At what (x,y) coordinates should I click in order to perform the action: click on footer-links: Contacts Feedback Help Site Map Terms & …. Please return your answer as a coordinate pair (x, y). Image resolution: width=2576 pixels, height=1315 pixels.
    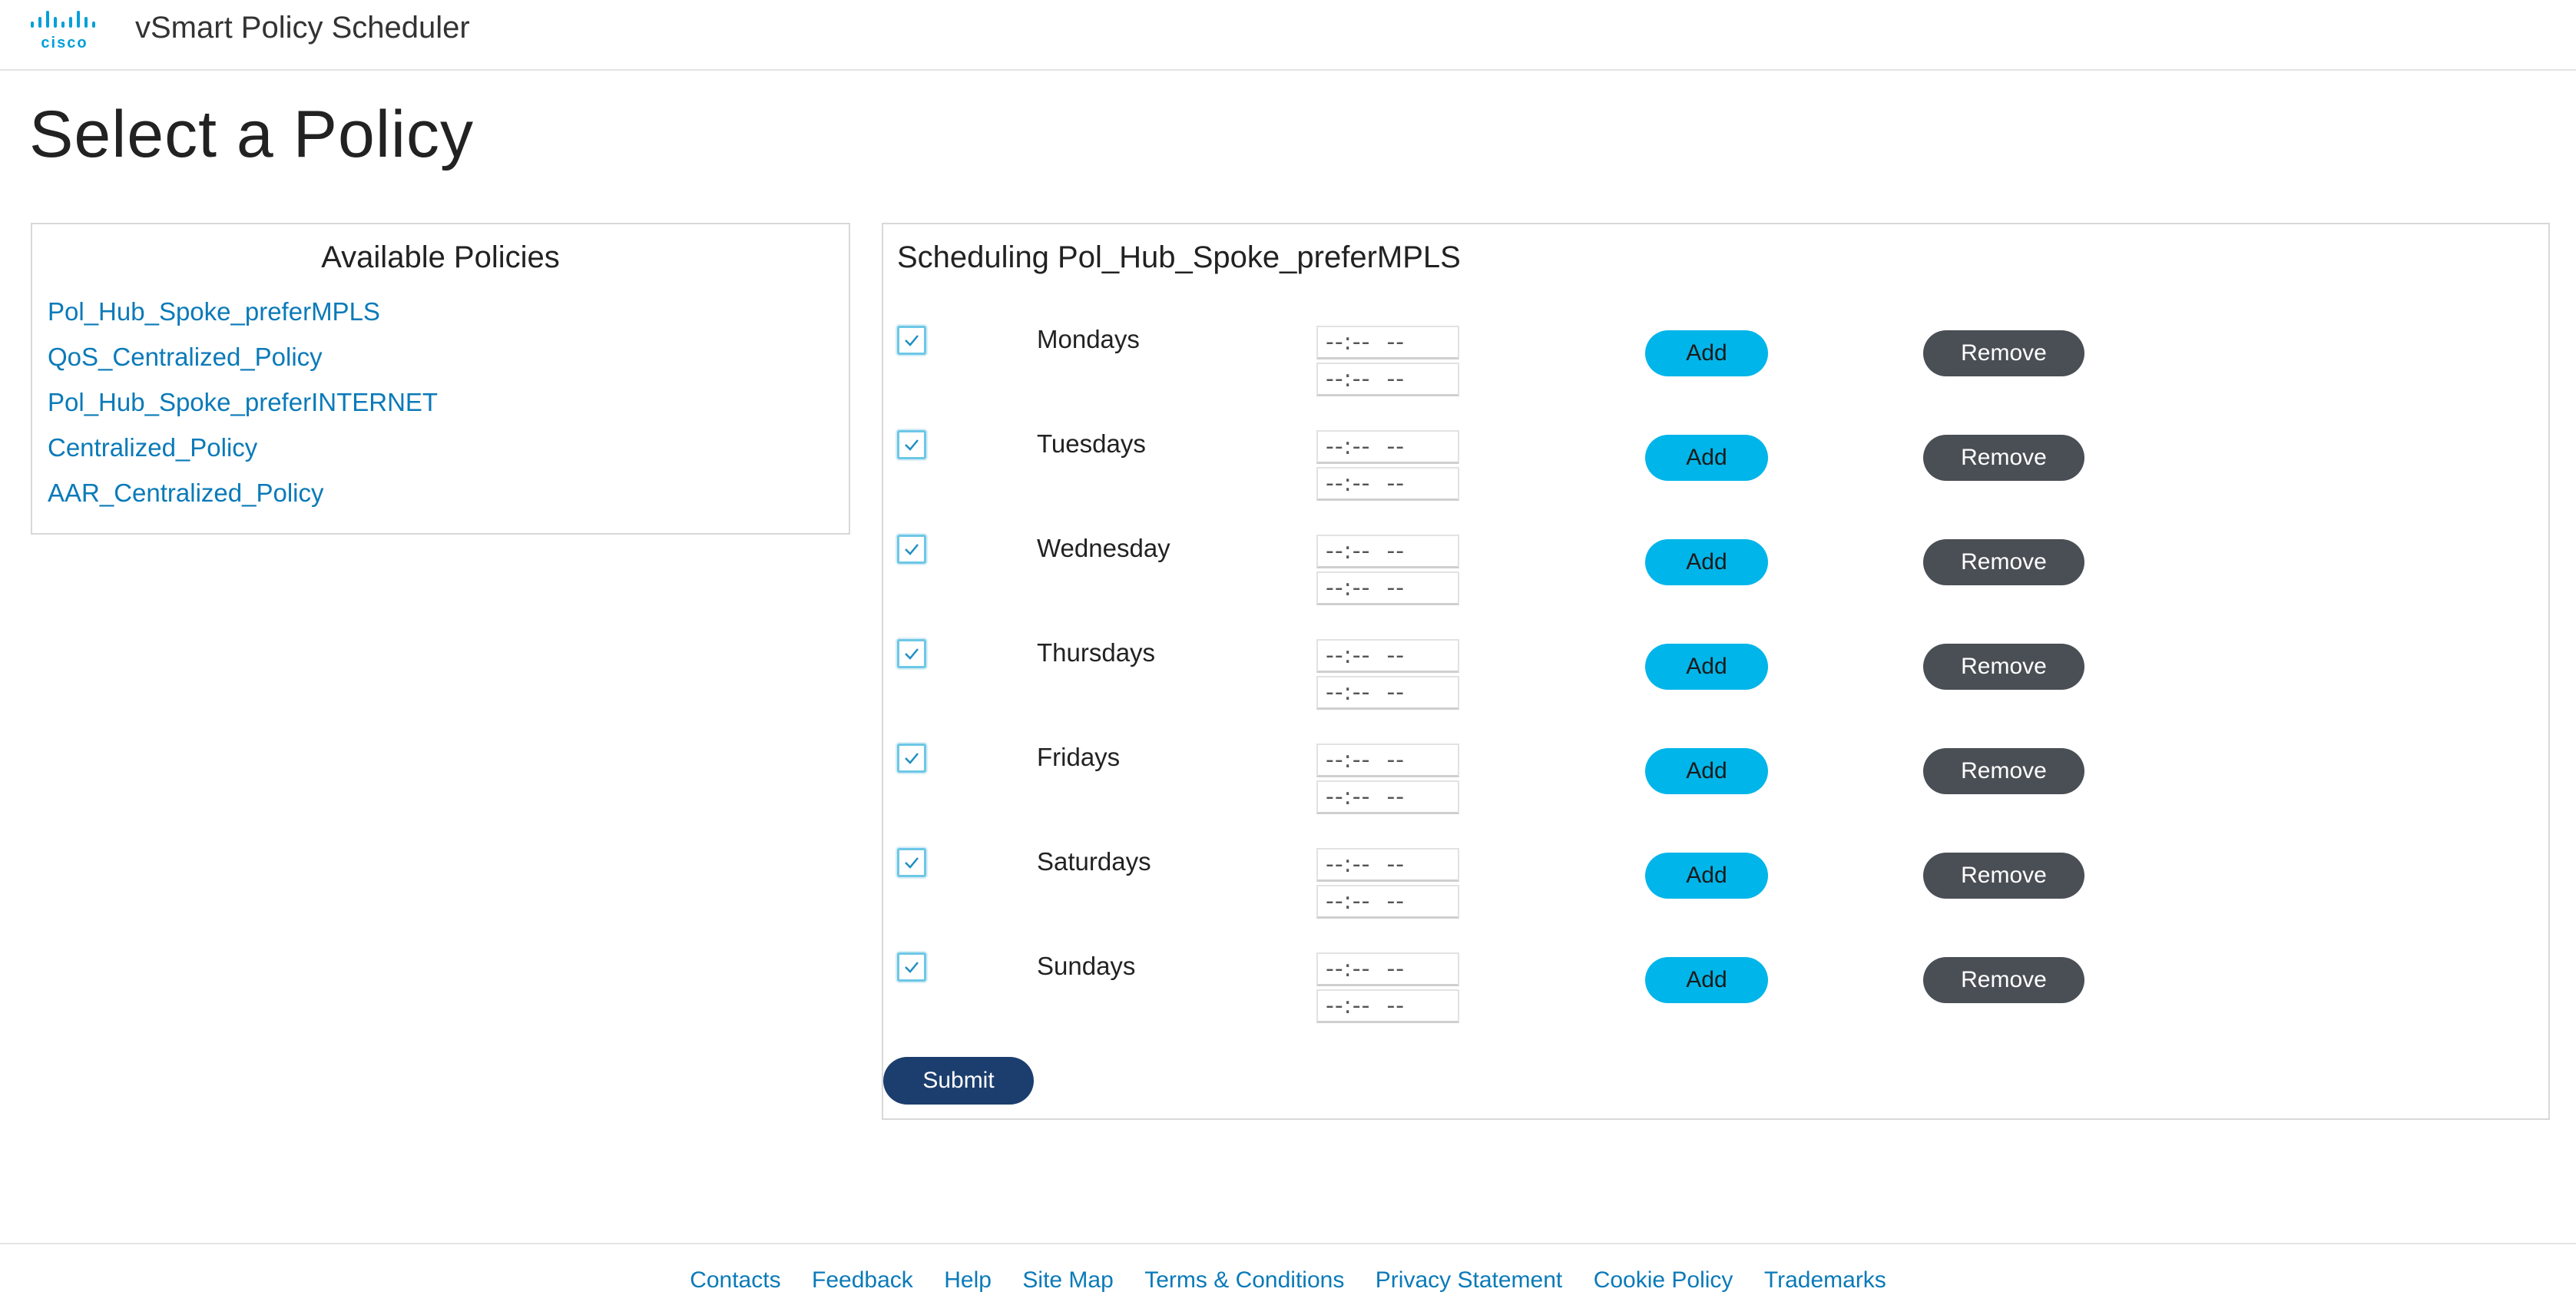
    Looking at the image, I should click on (1288, 1280).